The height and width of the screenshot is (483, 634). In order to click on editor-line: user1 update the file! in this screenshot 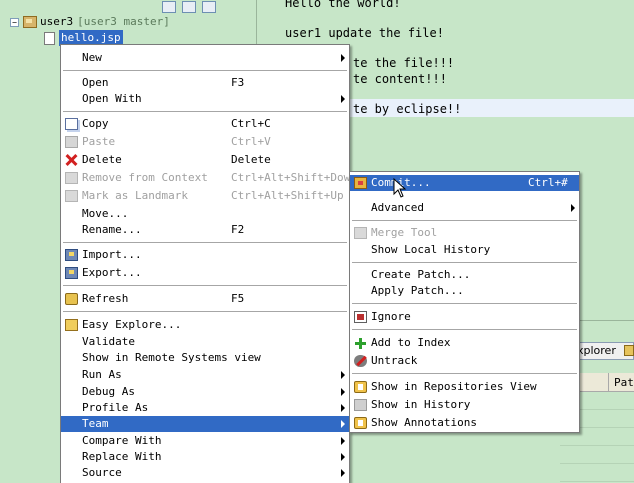, I will do `click(364, 33)`.